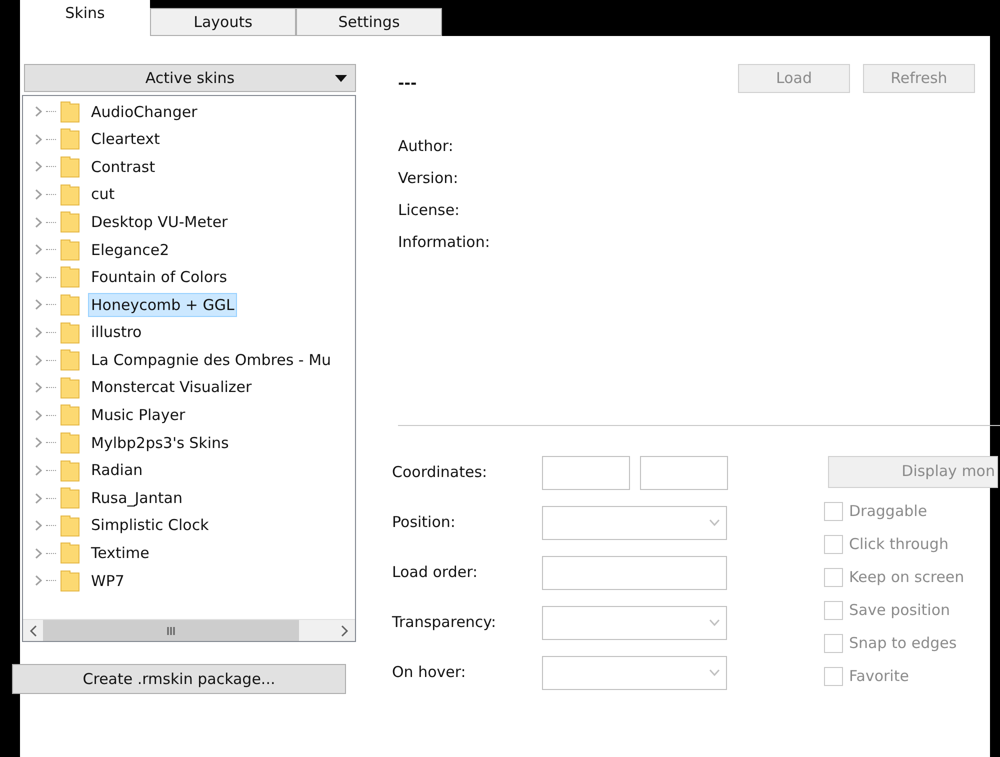  I want to click on option-label: Favorite, so click(879, 677).